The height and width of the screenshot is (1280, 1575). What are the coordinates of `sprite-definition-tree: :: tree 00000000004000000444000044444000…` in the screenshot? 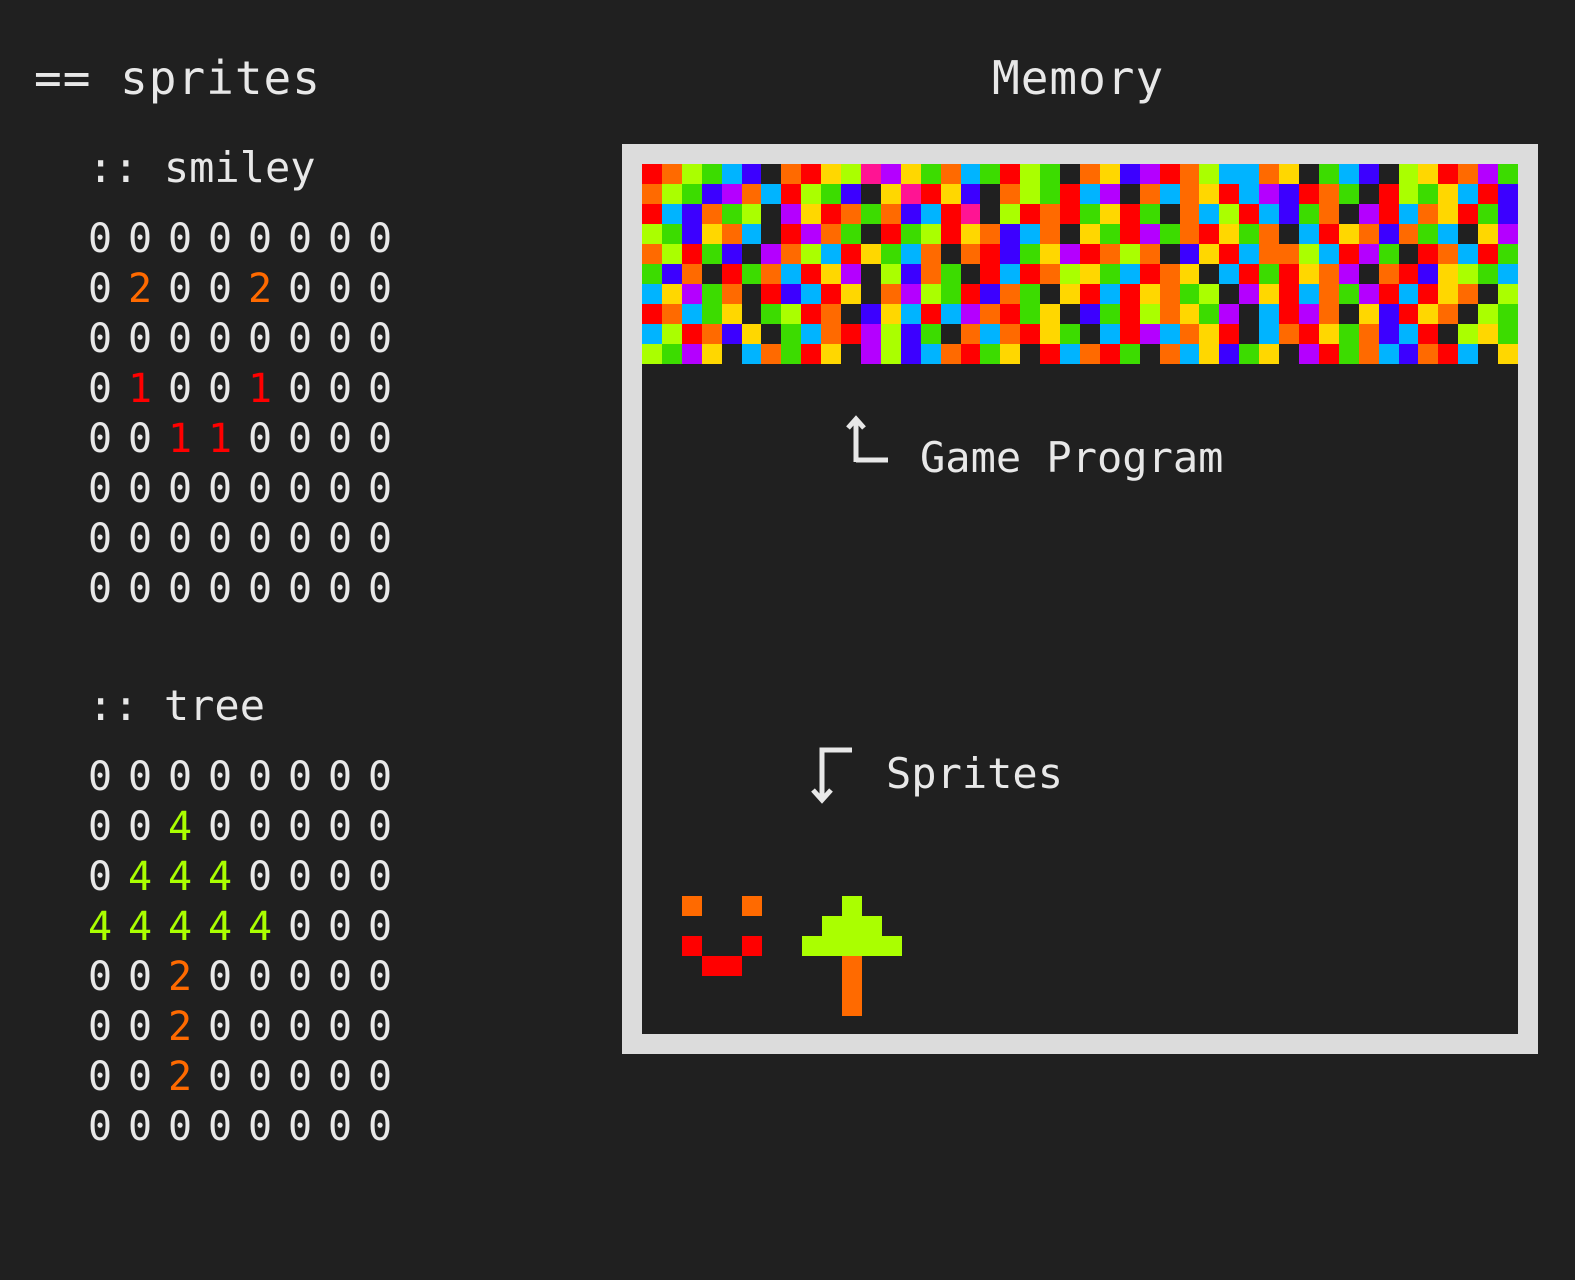 It's located at (248, 916).